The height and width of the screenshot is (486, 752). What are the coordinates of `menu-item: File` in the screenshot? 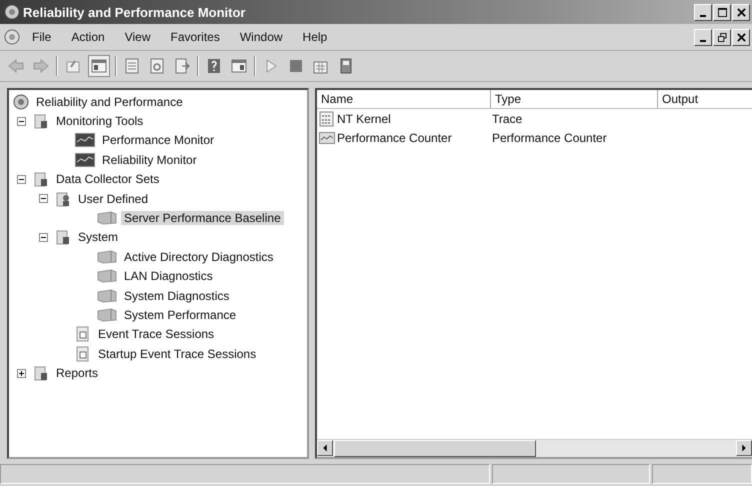 It's located at (42, 37).